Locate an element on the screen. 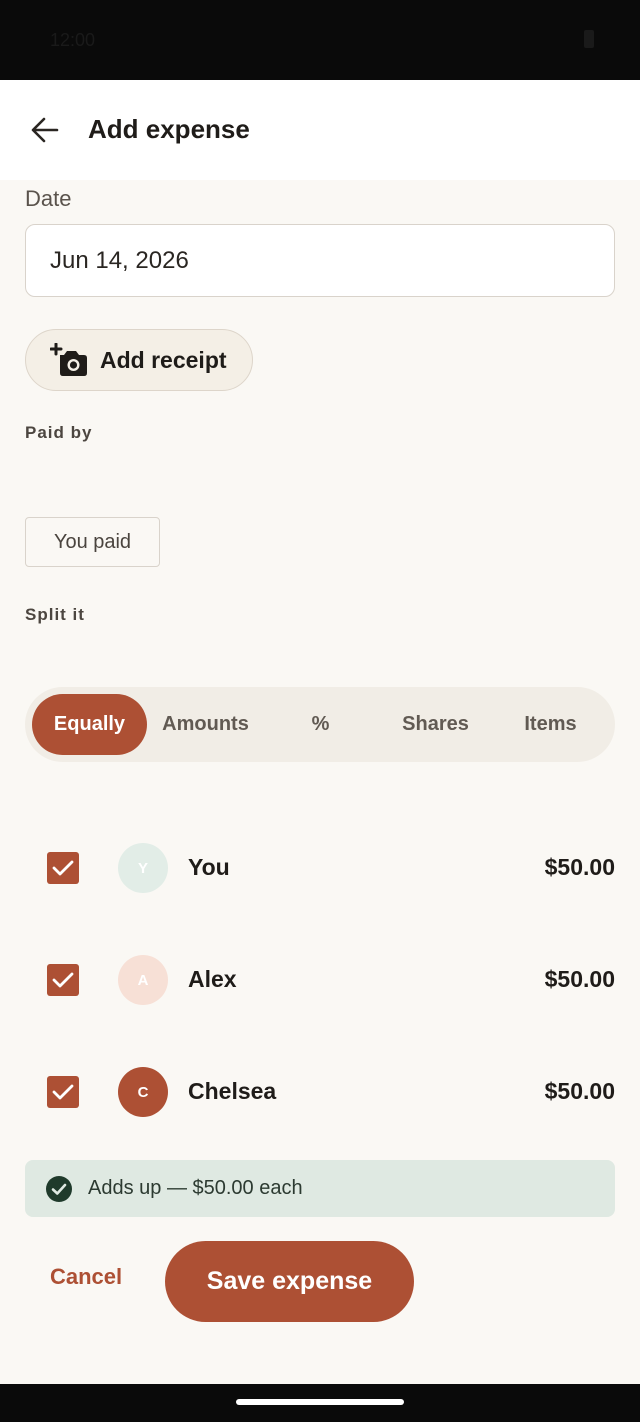 The height and width of the screenshot is (1422, 640). system-nav-bar is located at coordinates (320, 1403).